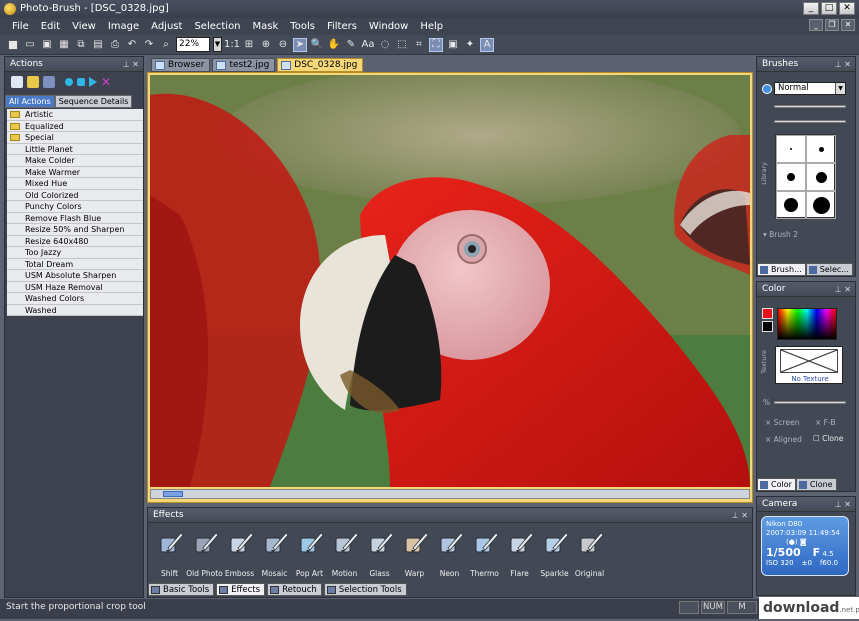 This screenshot has width=859, height=621. I want to click on proportional-crop-icon: ⛶, so click(436, 44).